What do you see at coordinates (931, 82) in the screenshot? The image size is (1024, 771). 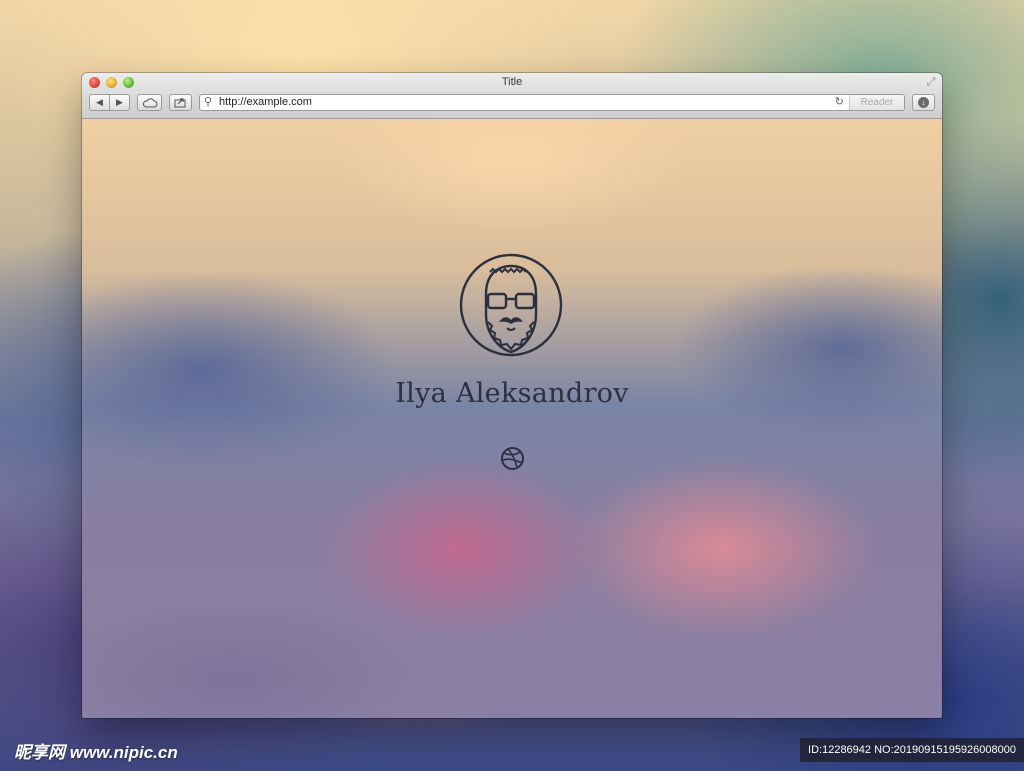 I see `fullscreen-icon: ⤢` at bounding box center [931, 82].